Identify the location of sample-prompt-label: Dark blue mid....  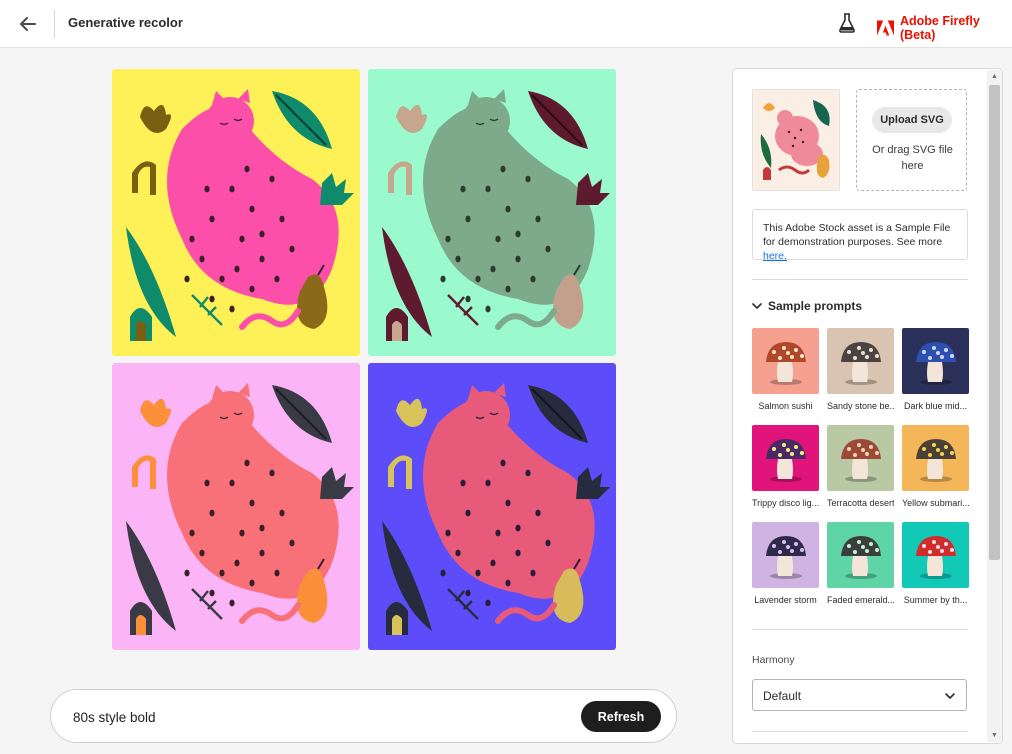
(935, 406).